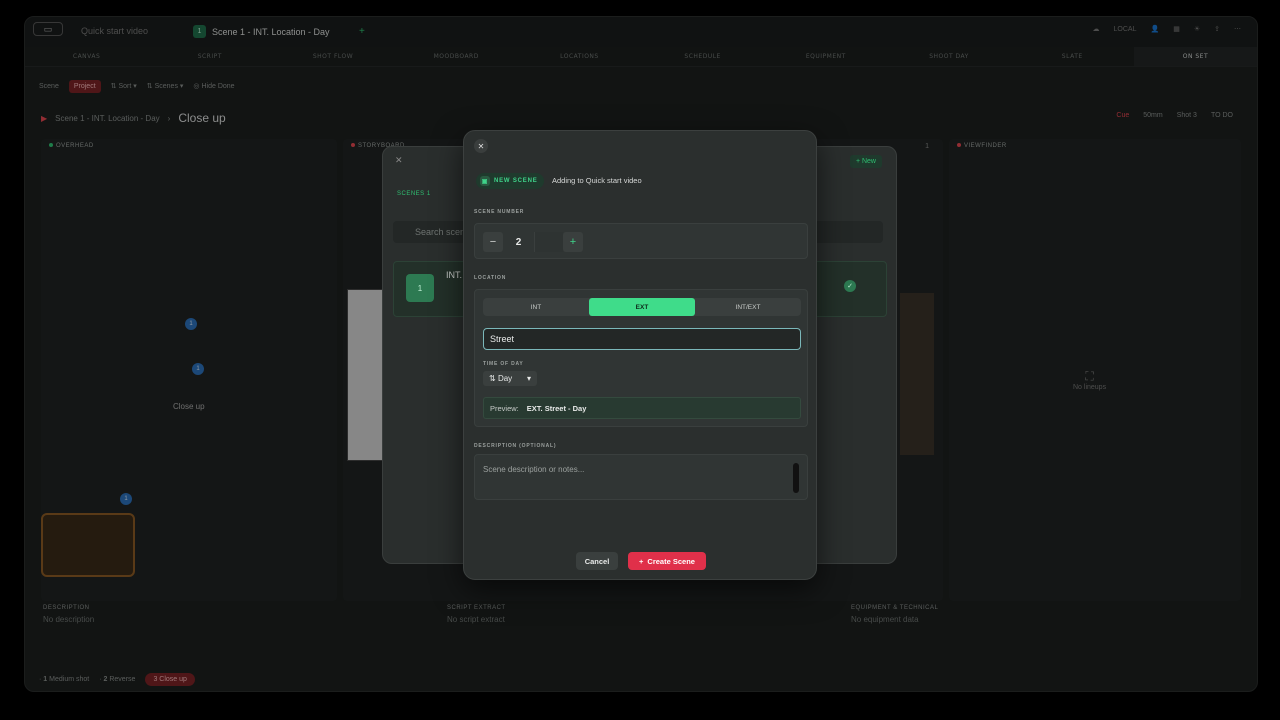 Image resolution: width=1280 pixels, height=720 pixels. Describe the element at coordinates (667, 561) in the screenshot. I see `create-scene-button: + Create Scene` at that location.